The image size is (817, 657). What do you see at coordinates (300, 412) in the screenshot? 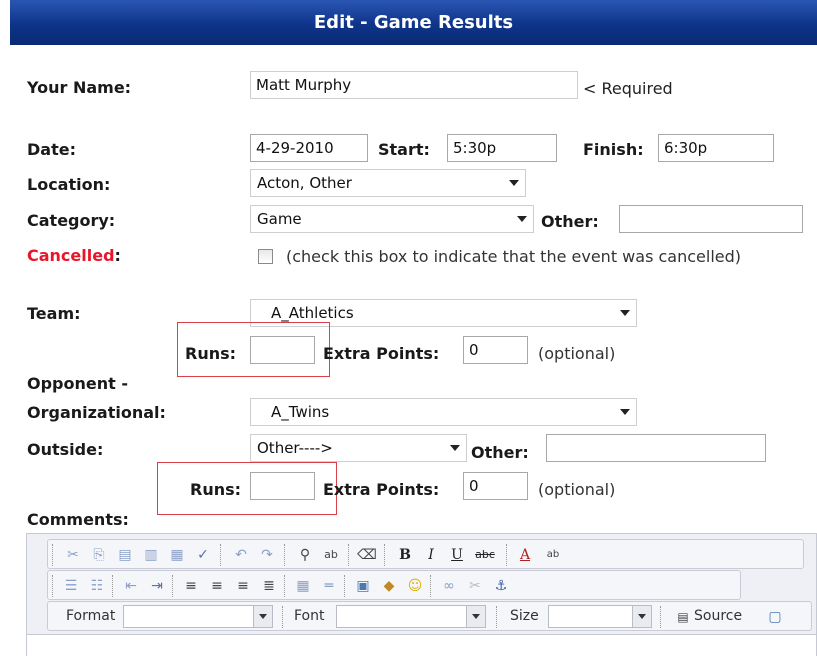
I see `organizational-selected-value: A_Twins` at bounding box center [300, 412].